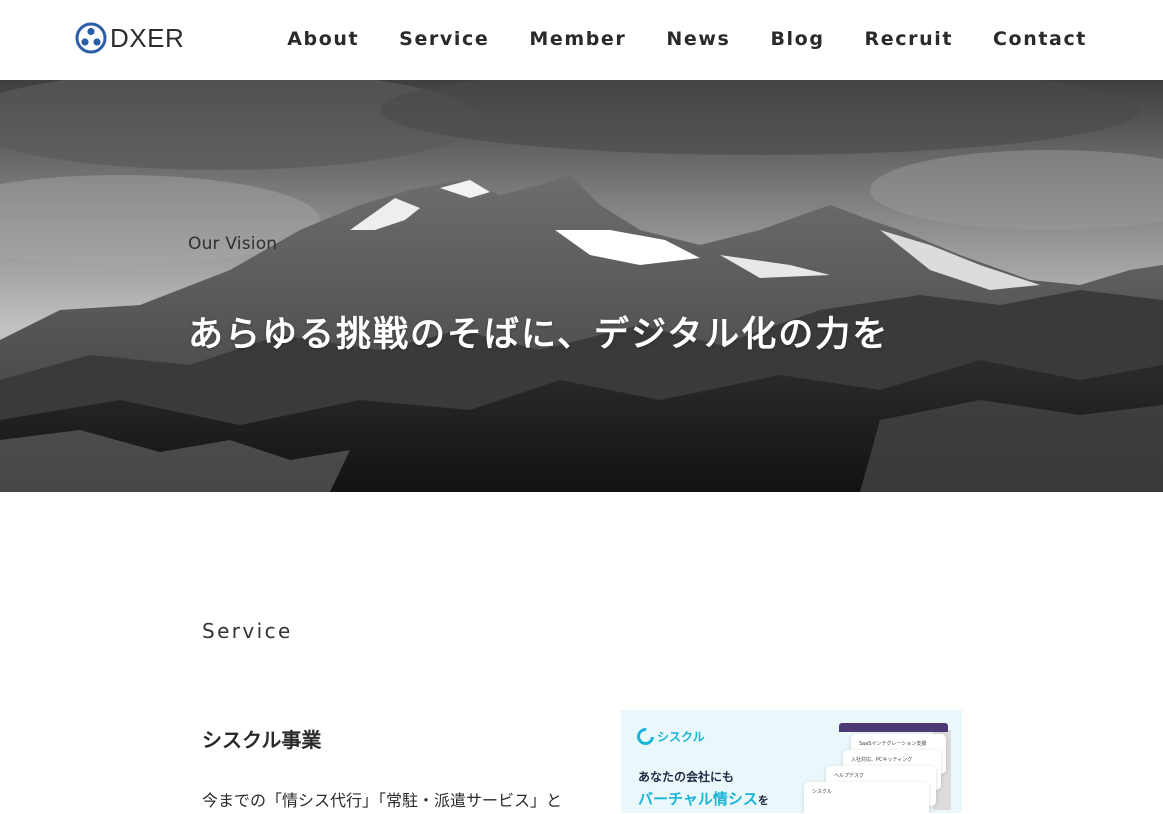 The width and height of the screenshot is (1163, 814). I want to click on site-logo: DXER, so click(129, 38).